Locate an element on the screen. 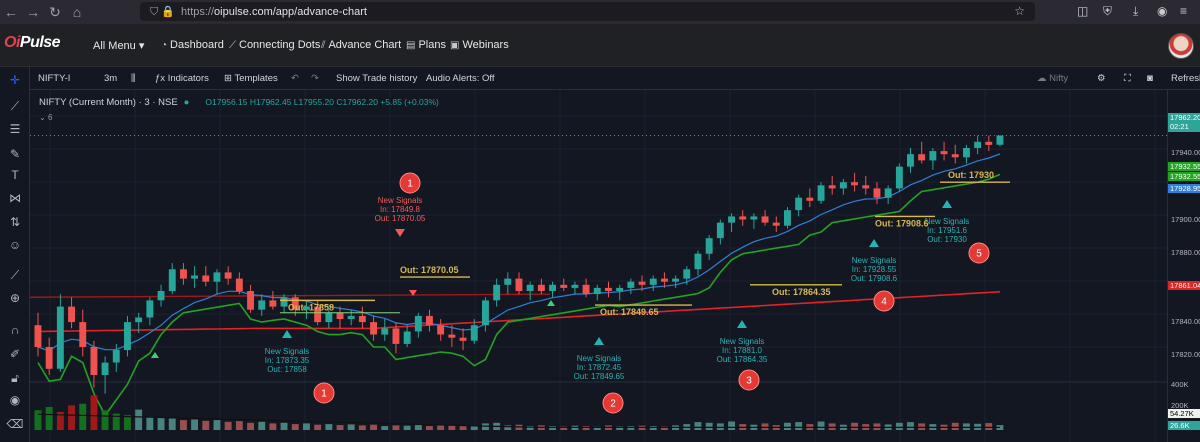  compare-button: ☁ Nifty is located at coordinates (1052, 78).